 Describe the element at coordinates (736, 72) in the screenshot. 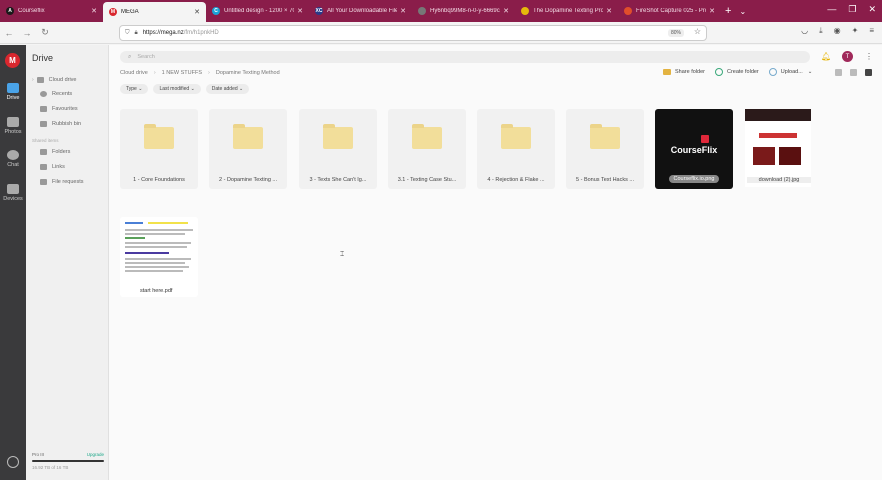

I see `create-folder-button: Create folder` at that location.